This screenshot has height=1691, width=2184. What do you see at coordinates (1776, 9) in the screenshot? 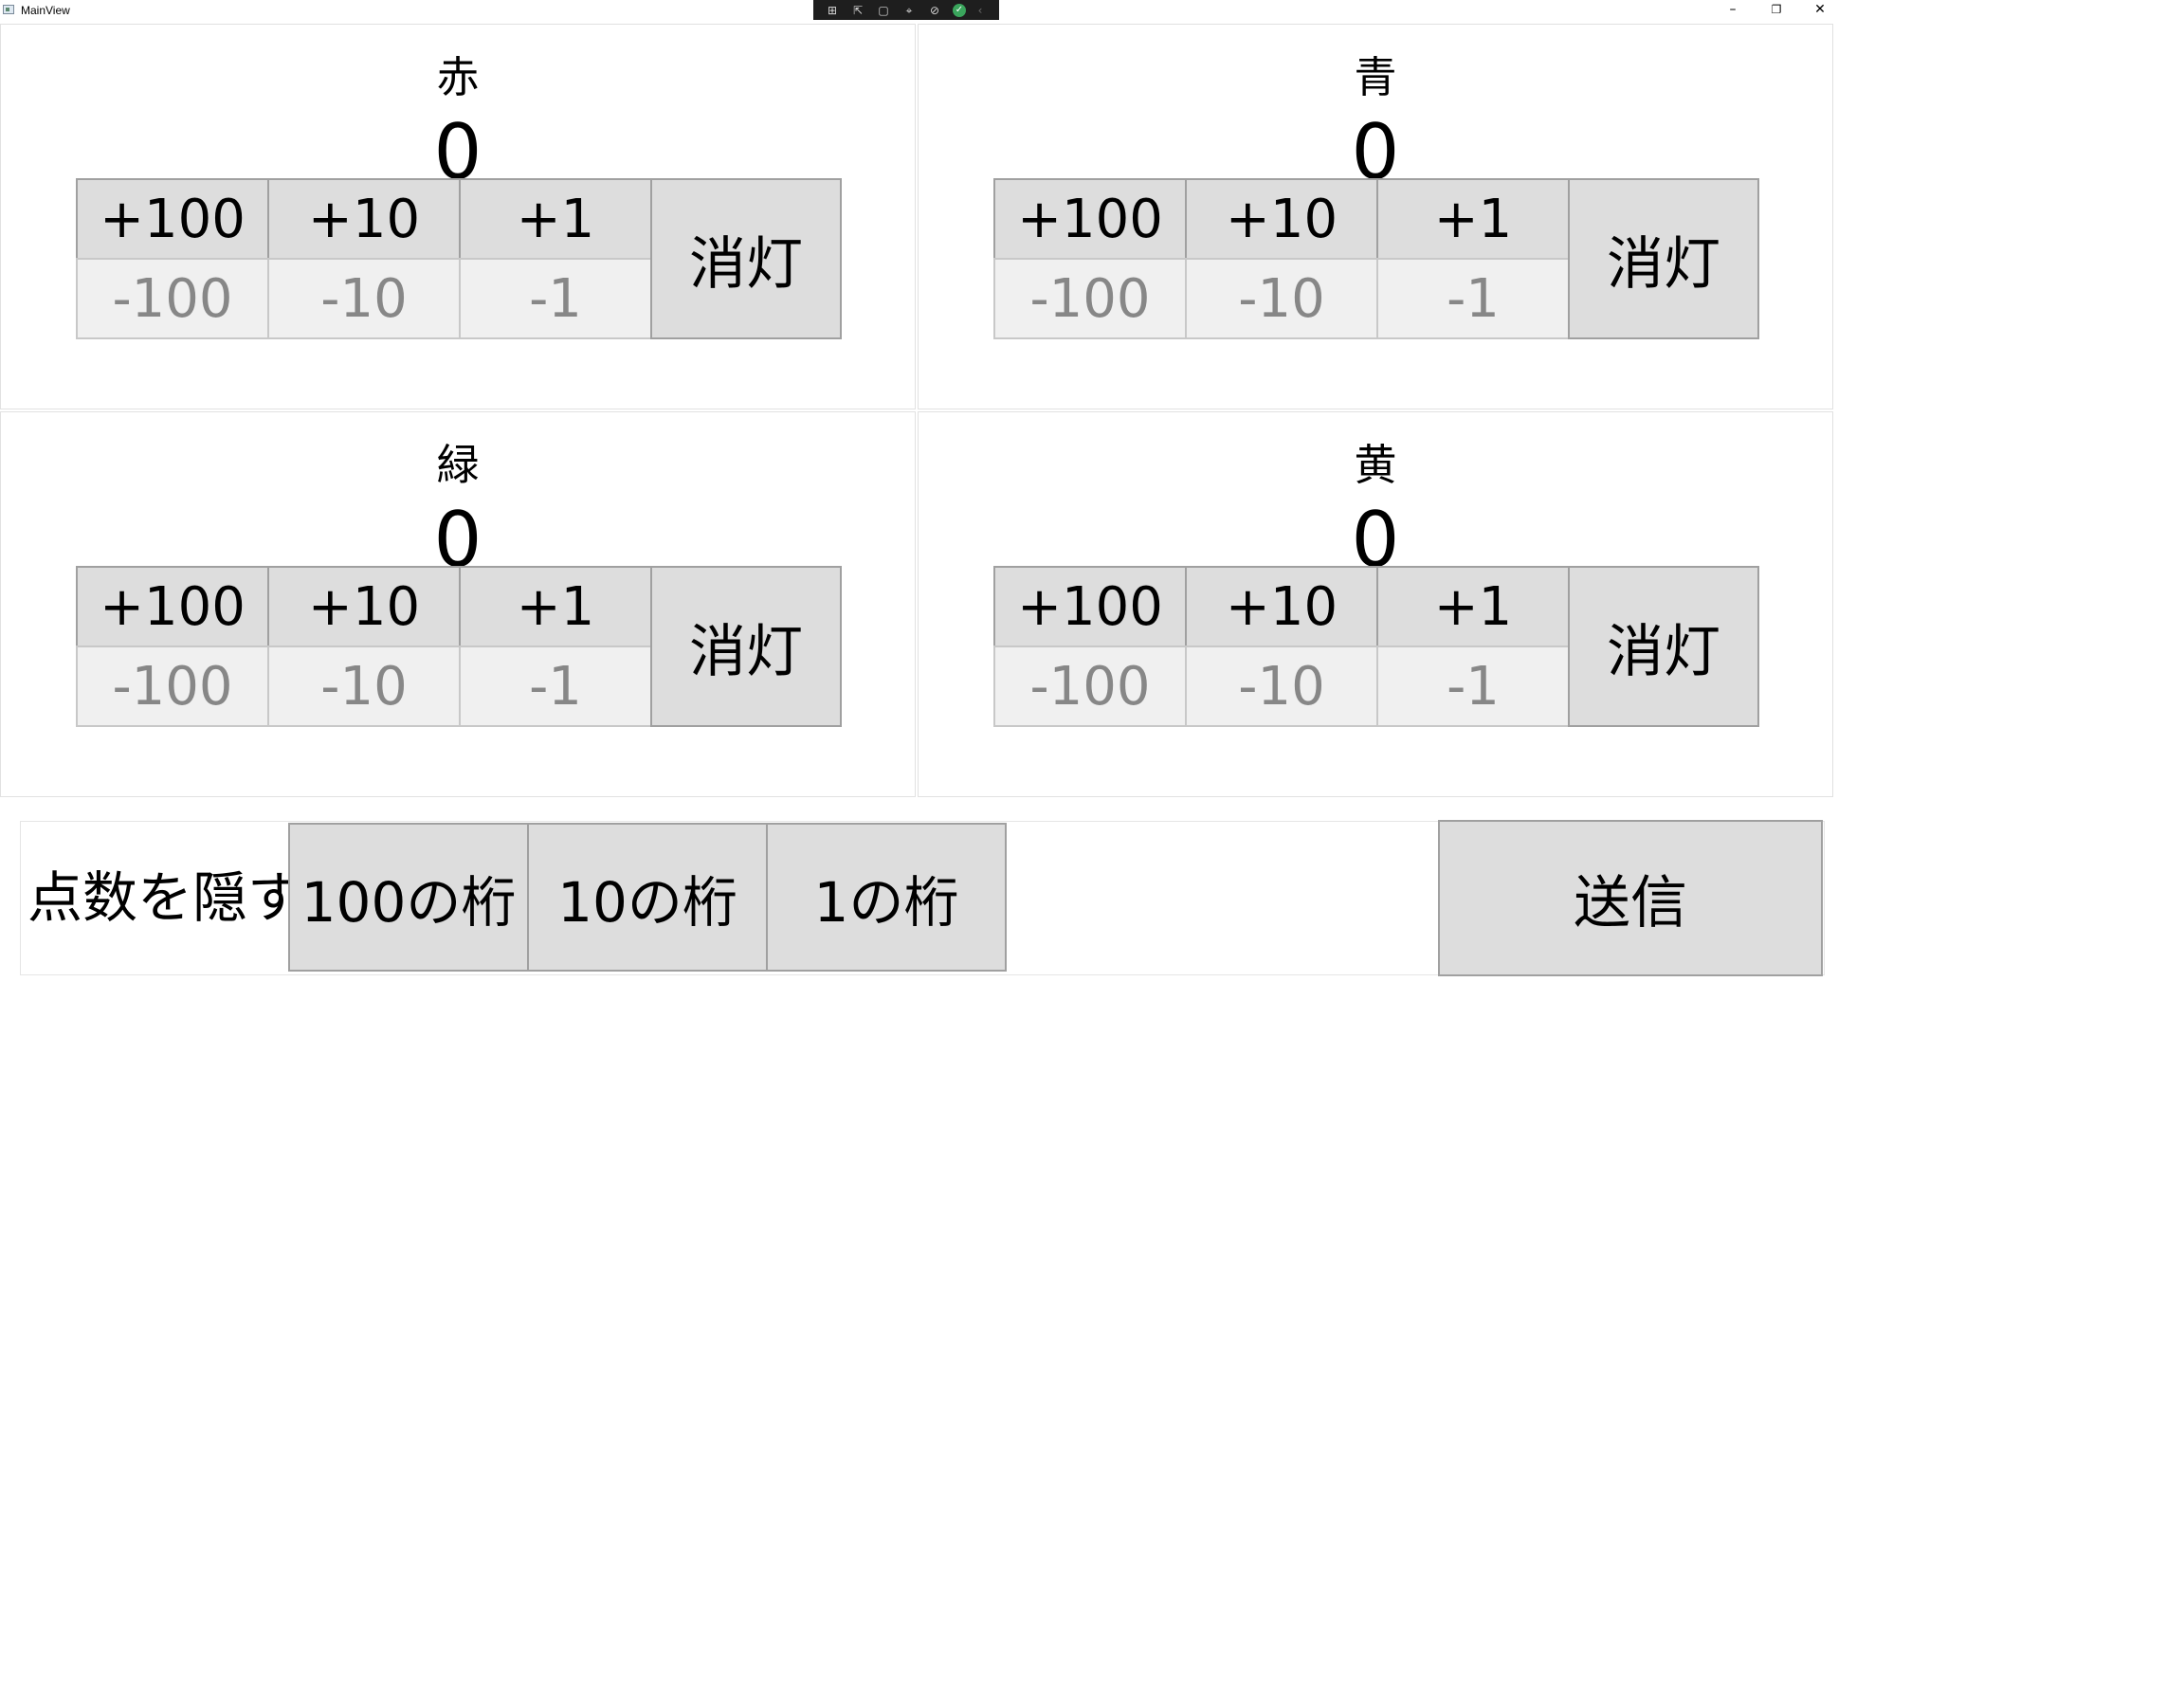
I see `restore-button: ❐` at bounding box center [1776, 9].